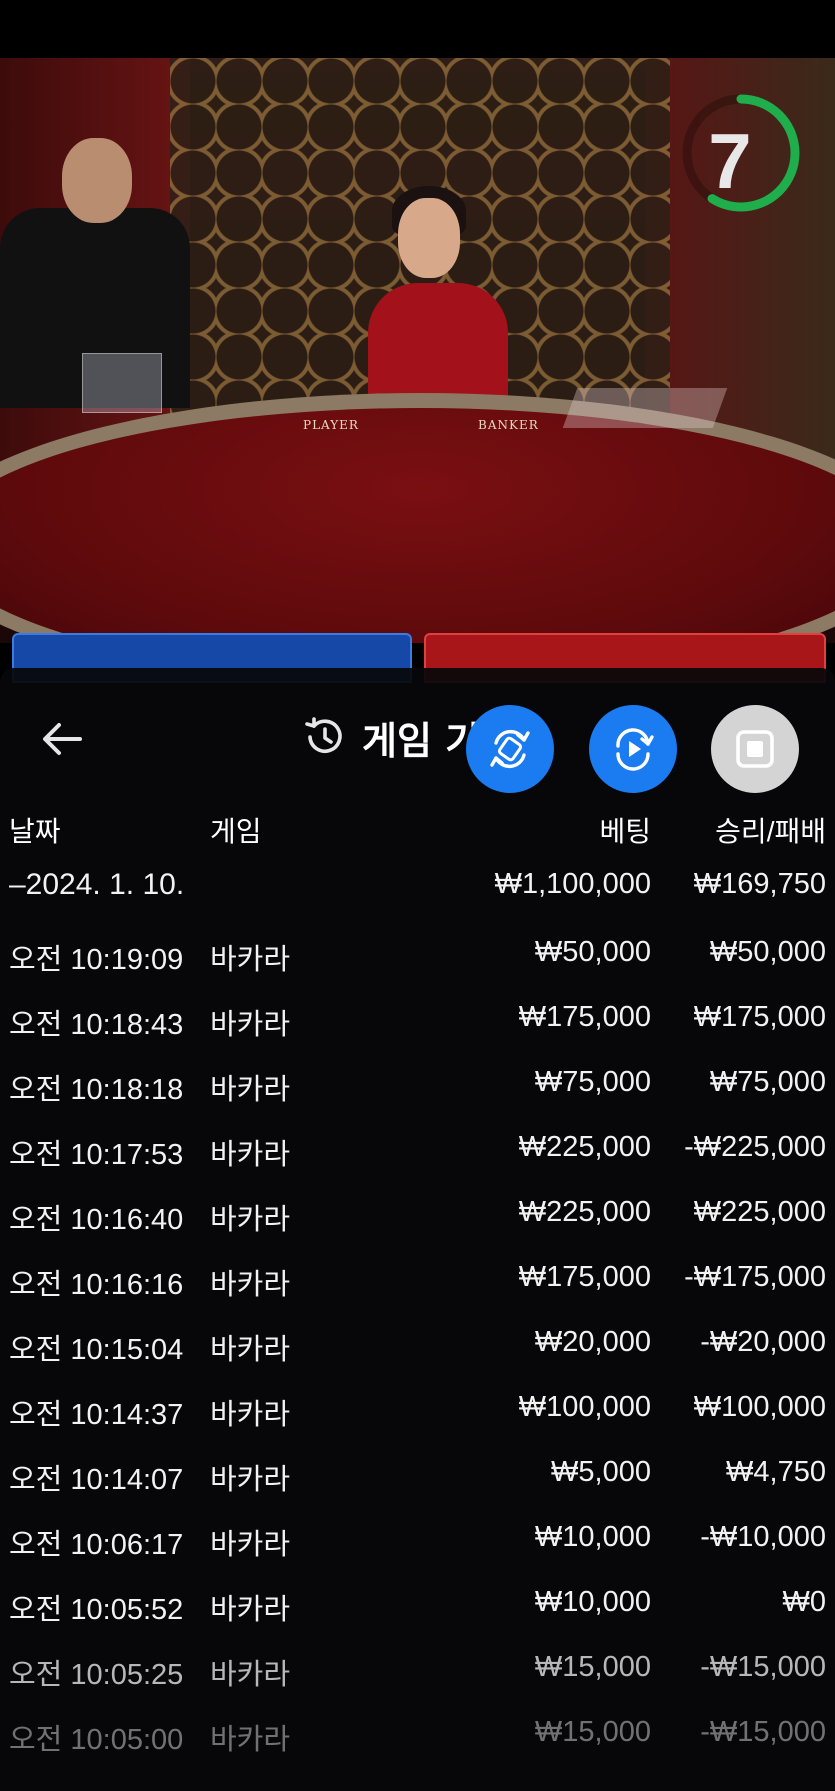  What do you see at coordinates (417, 1543) in the screenshot?
I see `history-row: 오전 10:06:17 바카라 ₩10,000 -₩10,000` at bounding box center [417, 1543].